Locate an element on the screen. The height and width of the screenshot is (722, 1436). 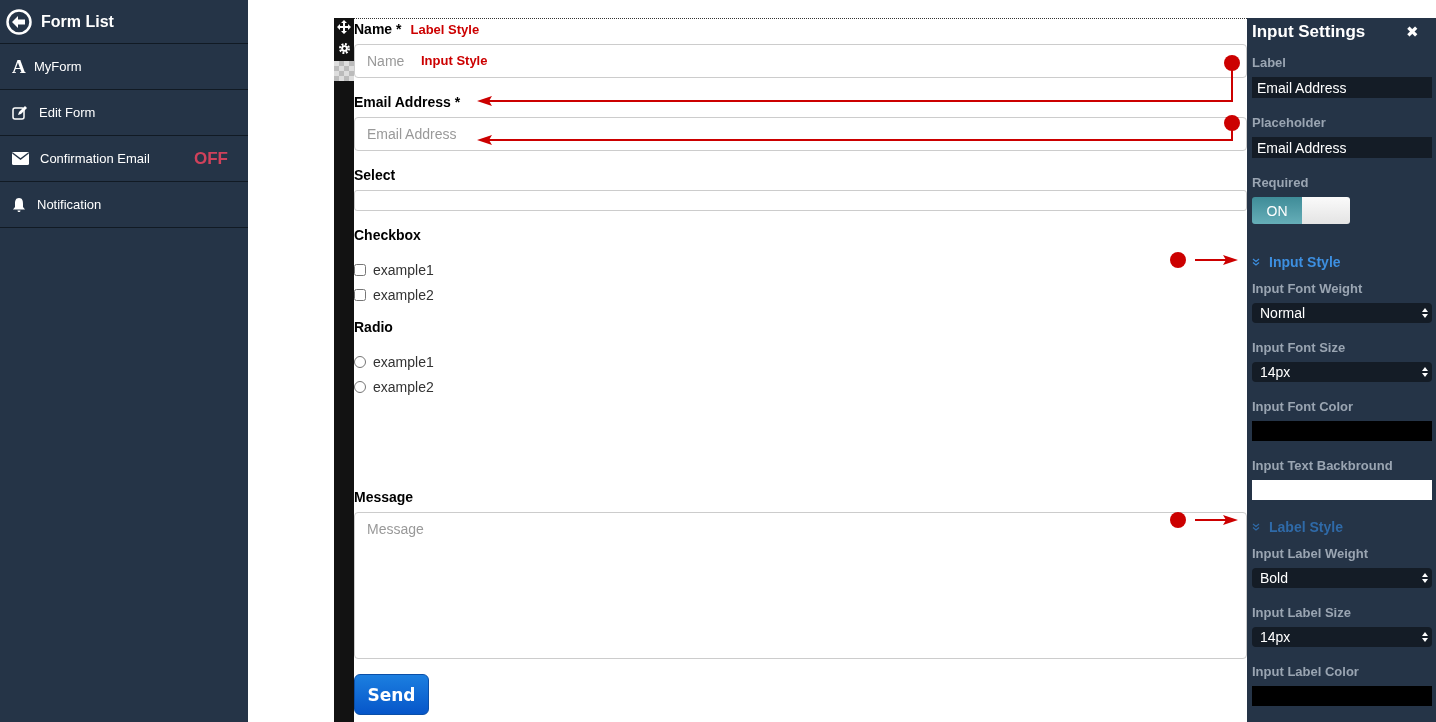
panel-title: Input Settings is located at coordinates (1309, 32).